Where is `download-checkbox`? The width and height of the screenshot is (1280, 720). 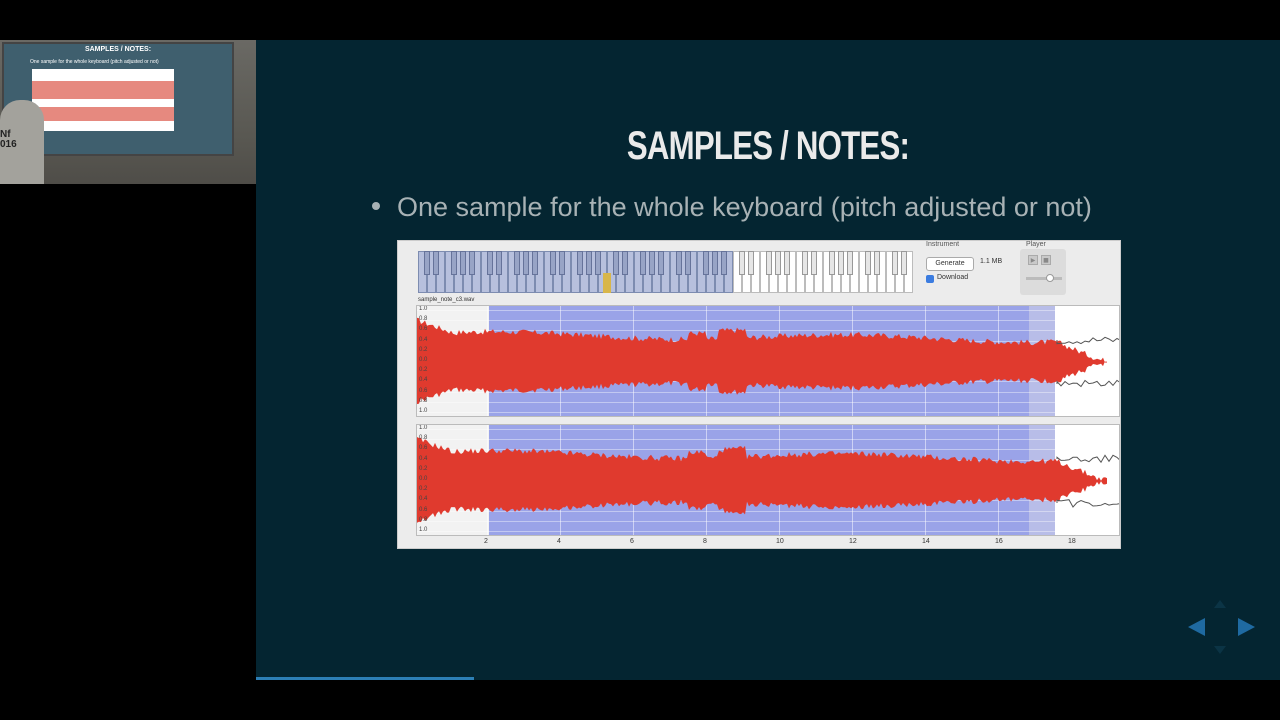
download-checkbox is located at coordinates (930, 279).